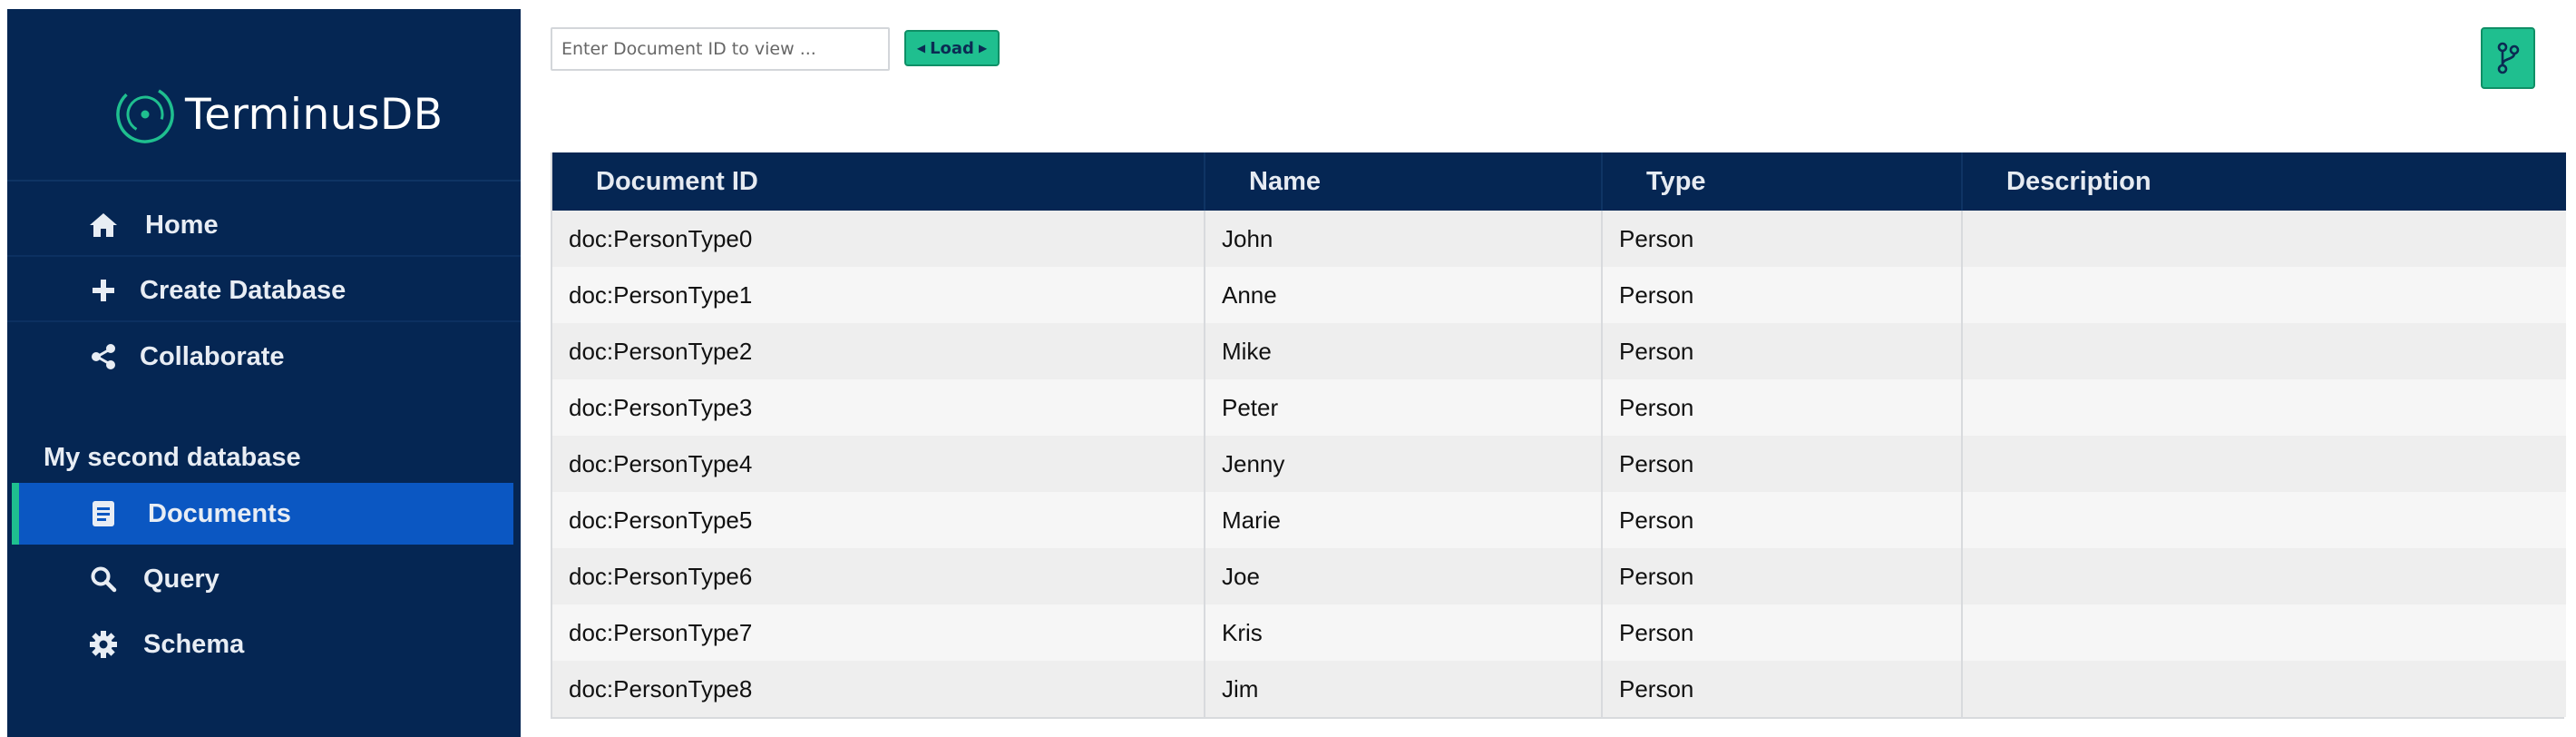 This screenshot has height=737, width=2576. I want to click on branch-icon, so click(2508, 58).